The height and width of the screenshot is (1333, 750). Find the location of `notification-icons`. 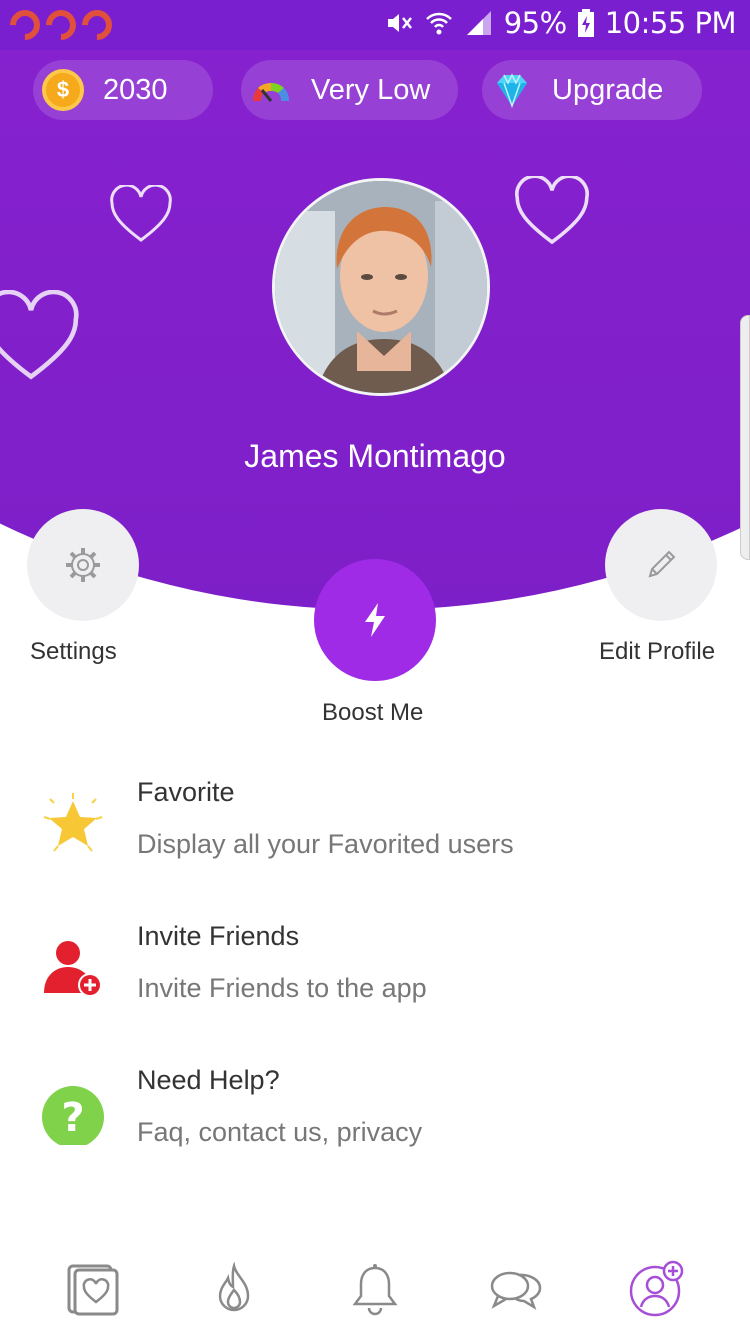

notification-icons is located at coordinates (61, 25).